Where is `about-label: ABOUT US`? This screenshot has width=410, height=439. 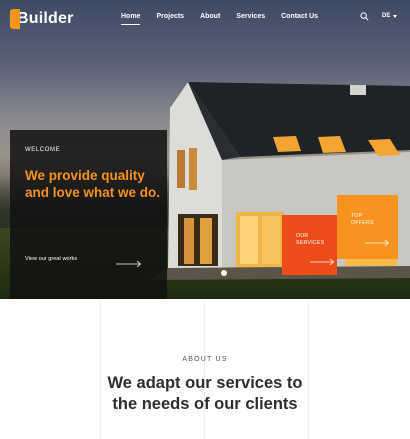
about-label: ABOUT US is located at coordinates (205, 359).